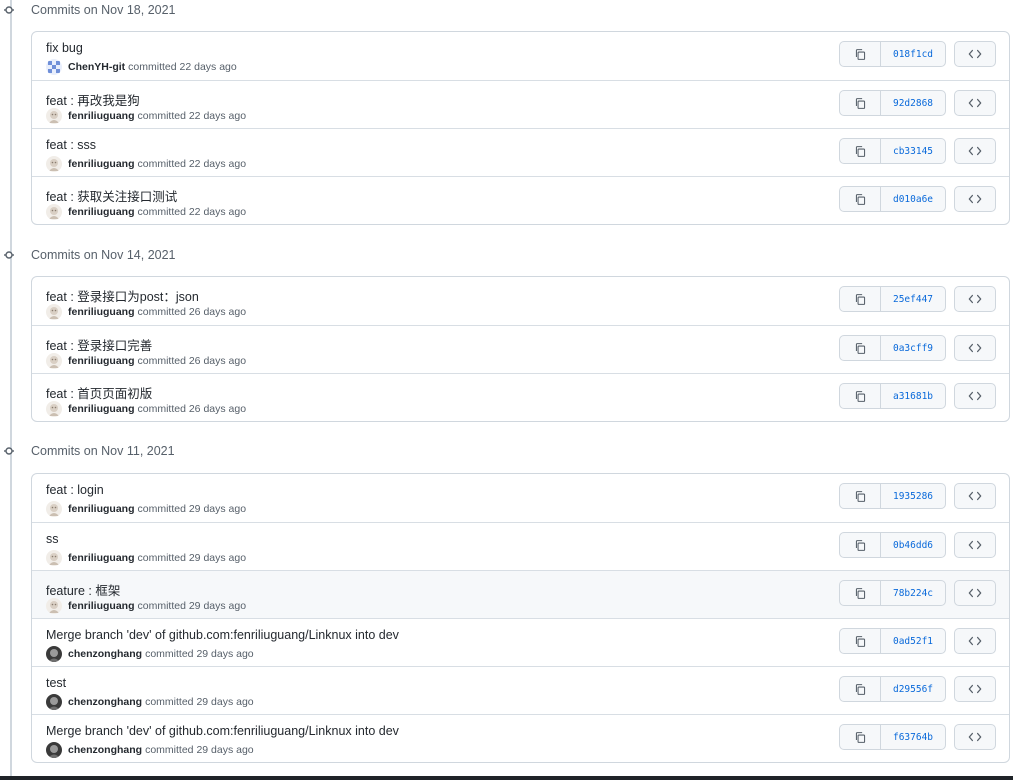 This screenshot has width=1013, height=780. Describe the element at coordinates (913, 396) in the screenshot. I see `commit-sha-link: a31681b` at that location.